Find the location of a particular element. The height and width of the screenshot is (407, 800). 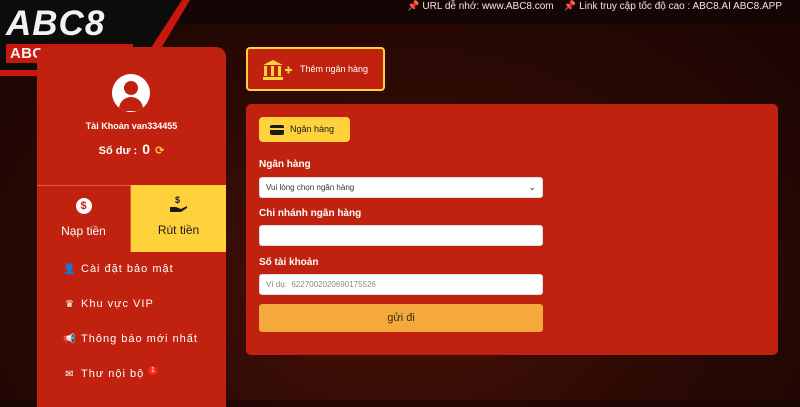

bank-select-value: Vui lòng chọn ngân hàng is located at coordinates (310, 187).